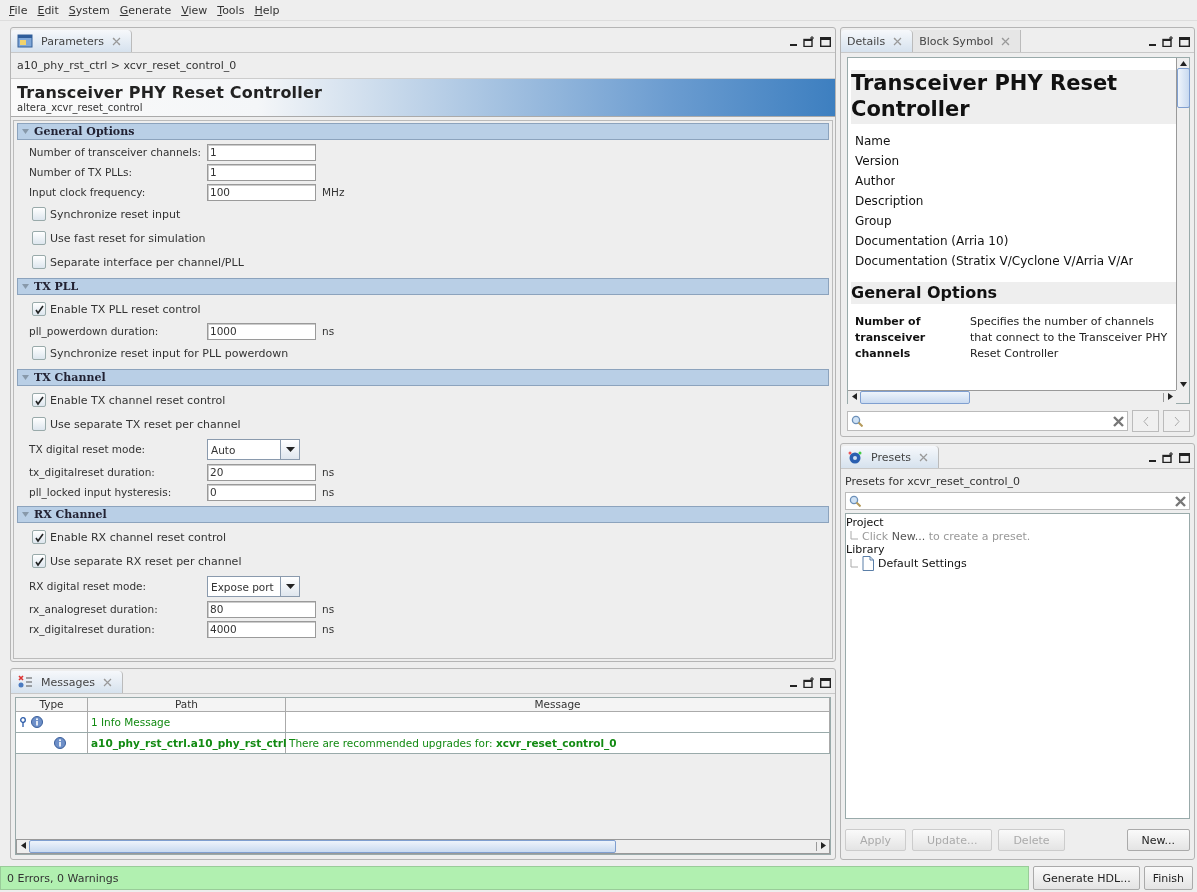  I want to click on section-header: TX Channel, so click(423, 377).